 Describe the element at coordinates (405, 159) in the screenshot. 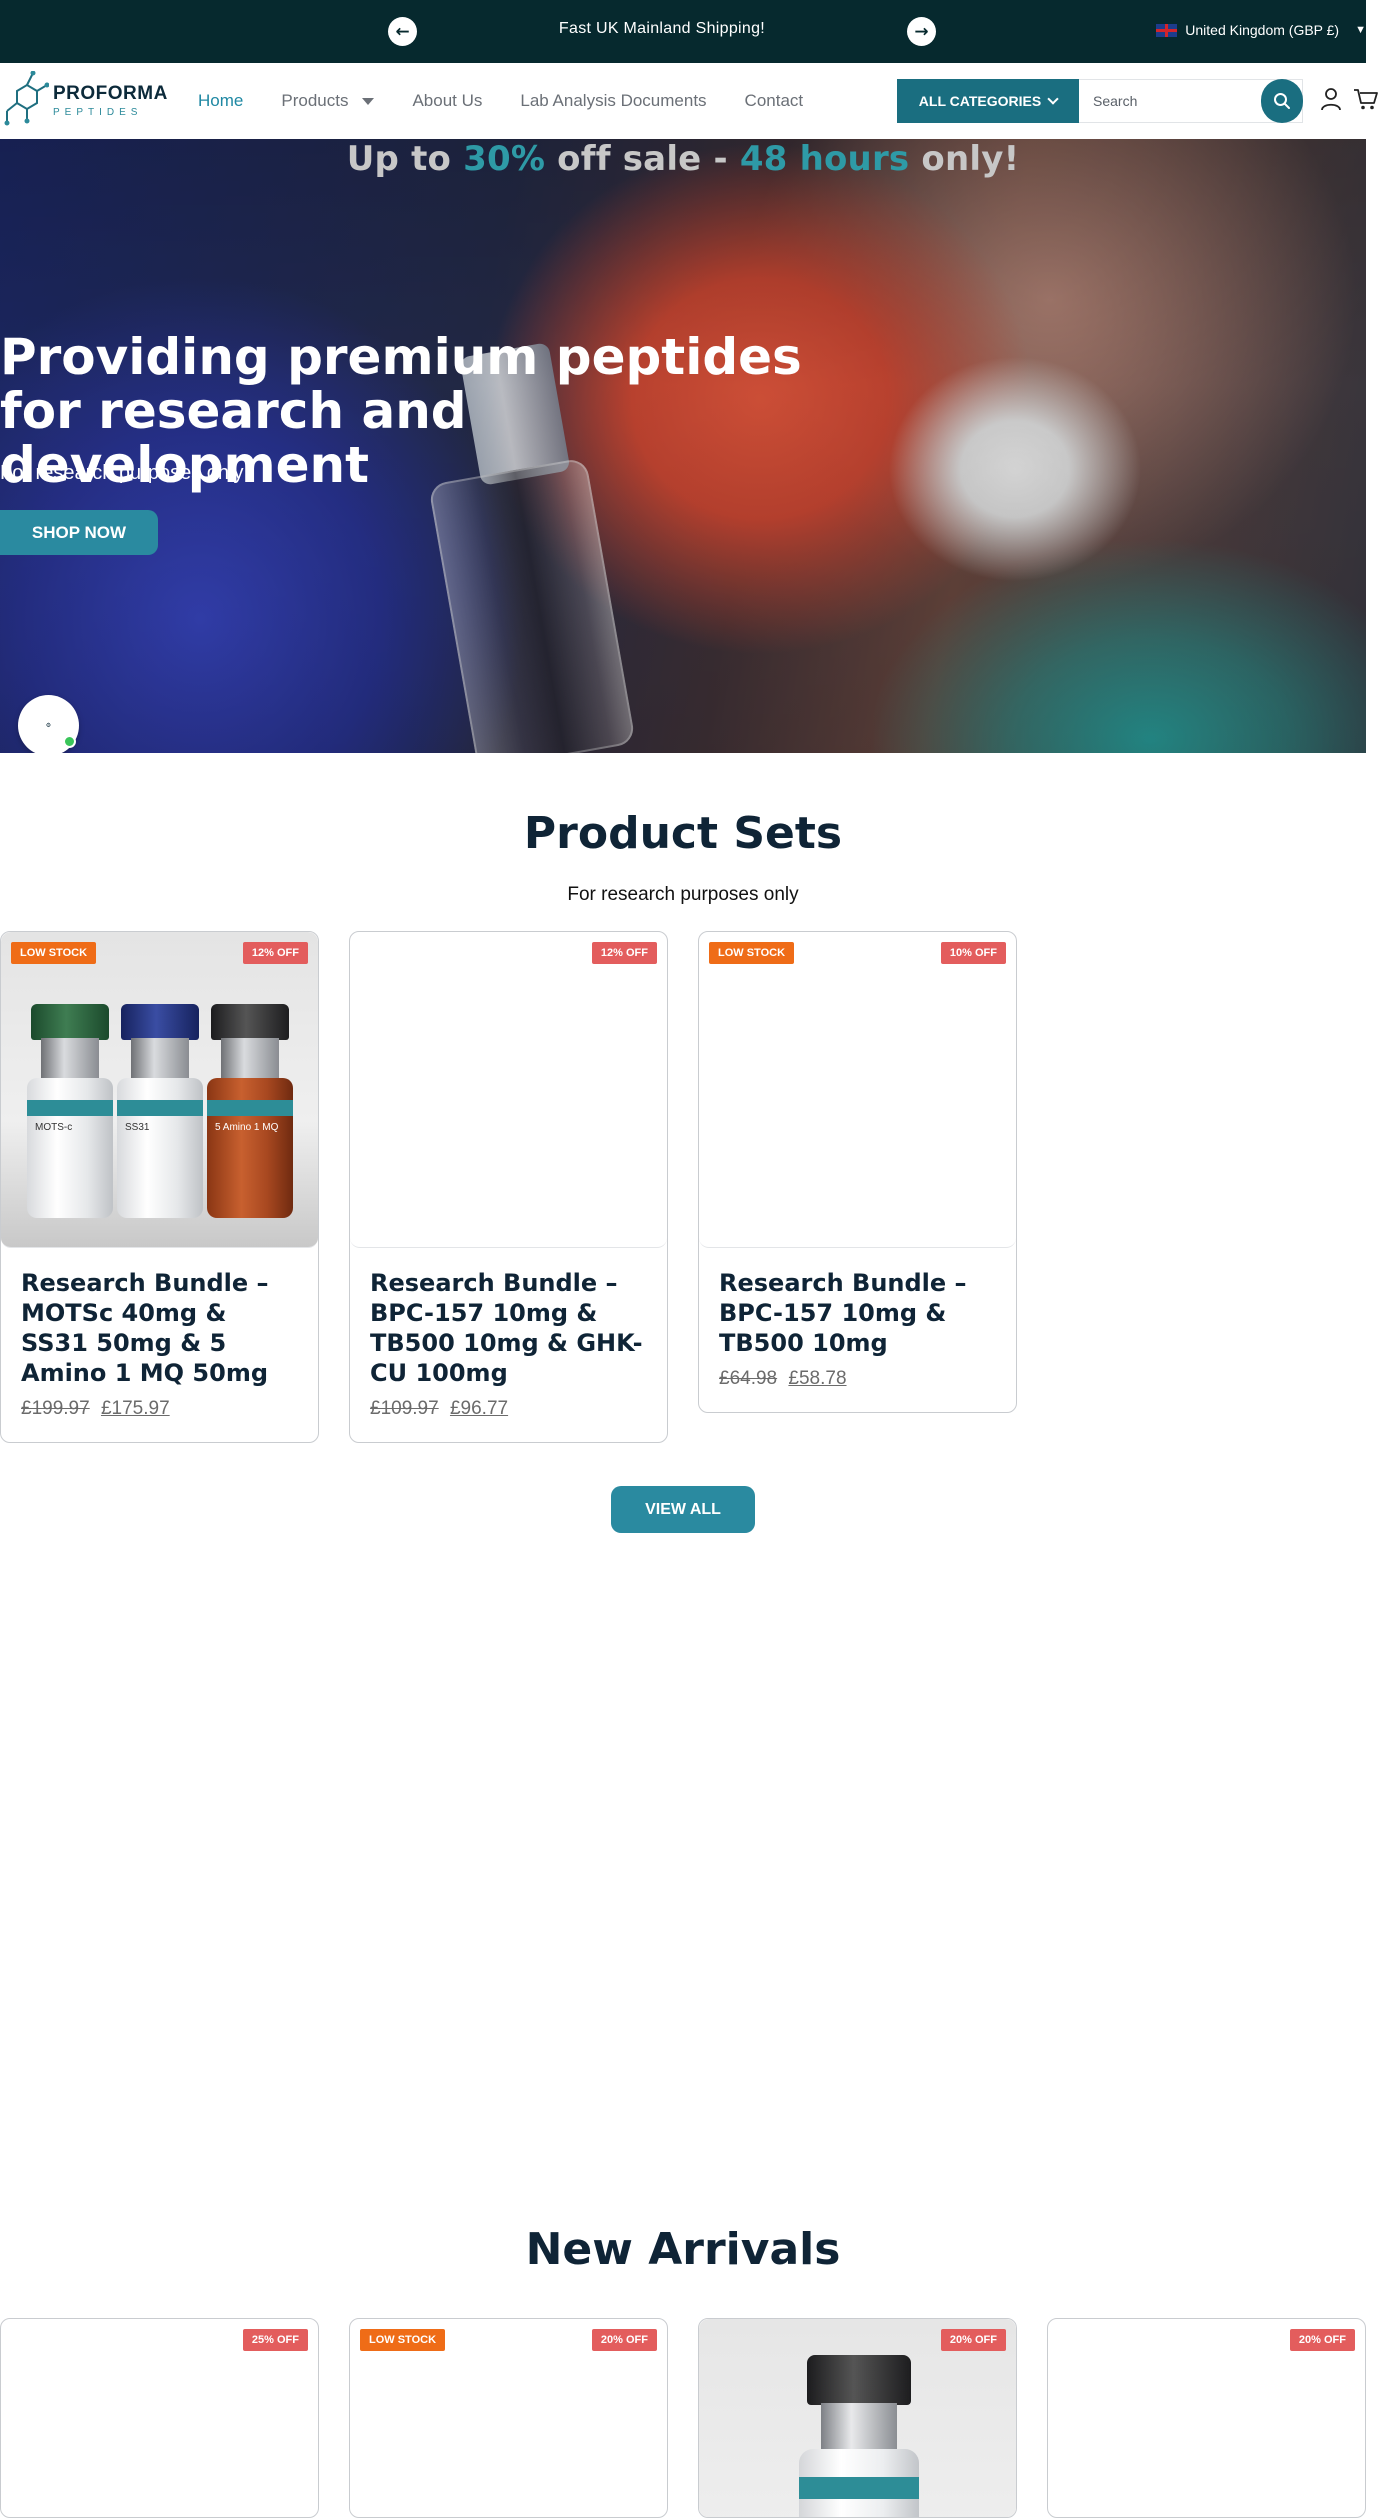

I see `sale-prefix: Up to` at that location.